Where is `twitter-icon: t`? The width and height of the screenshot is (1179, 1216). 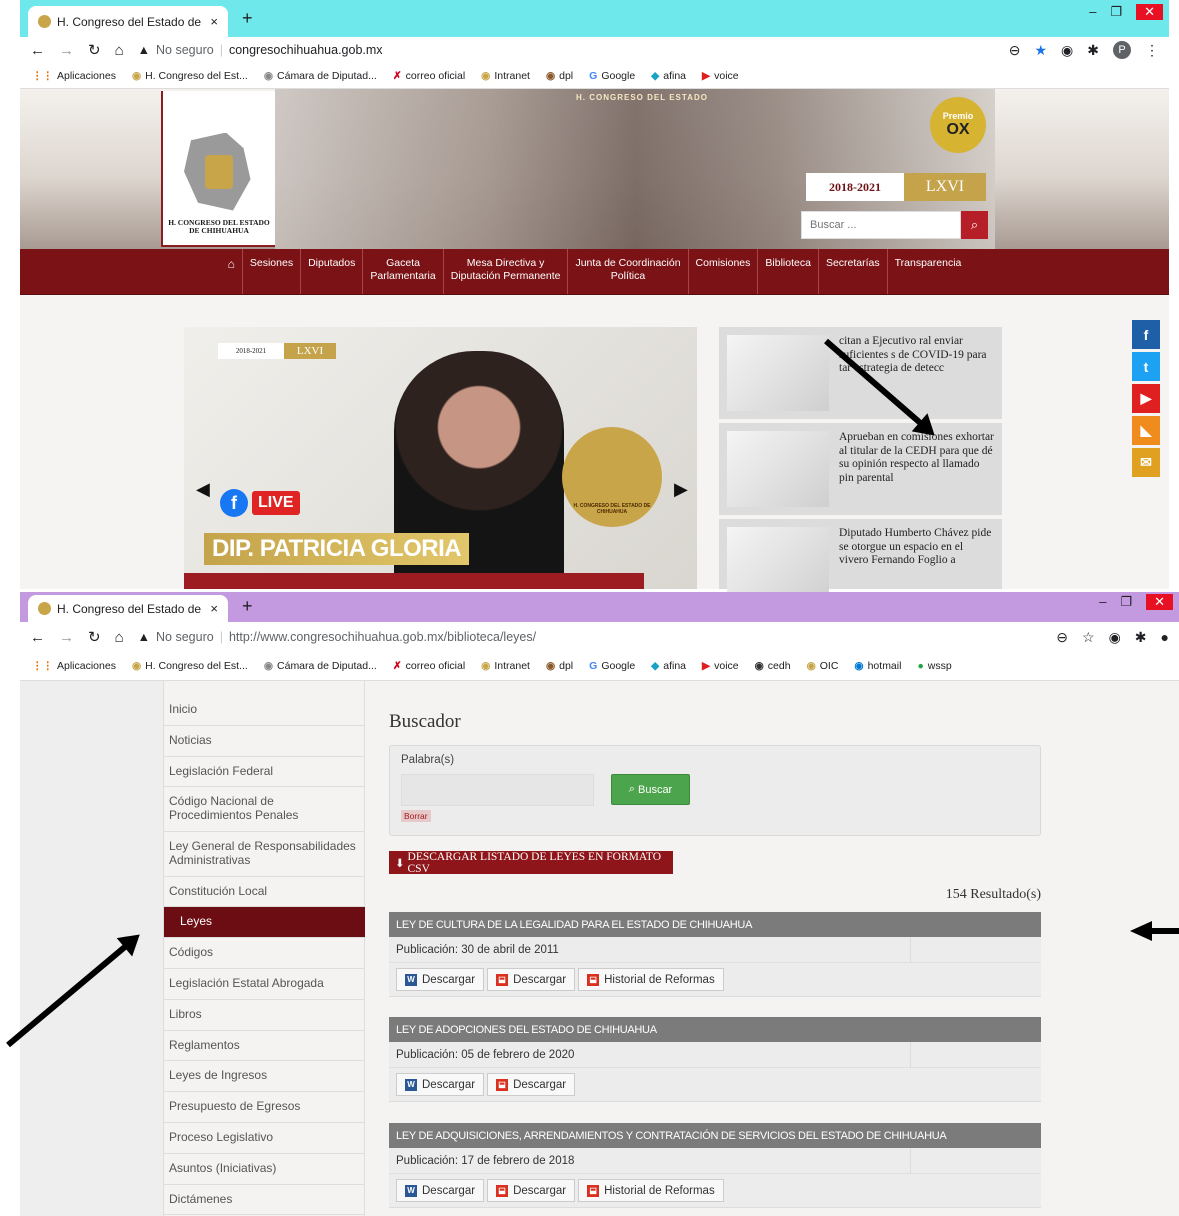
twitter-icon: t is located at coordinates (1146, 366).